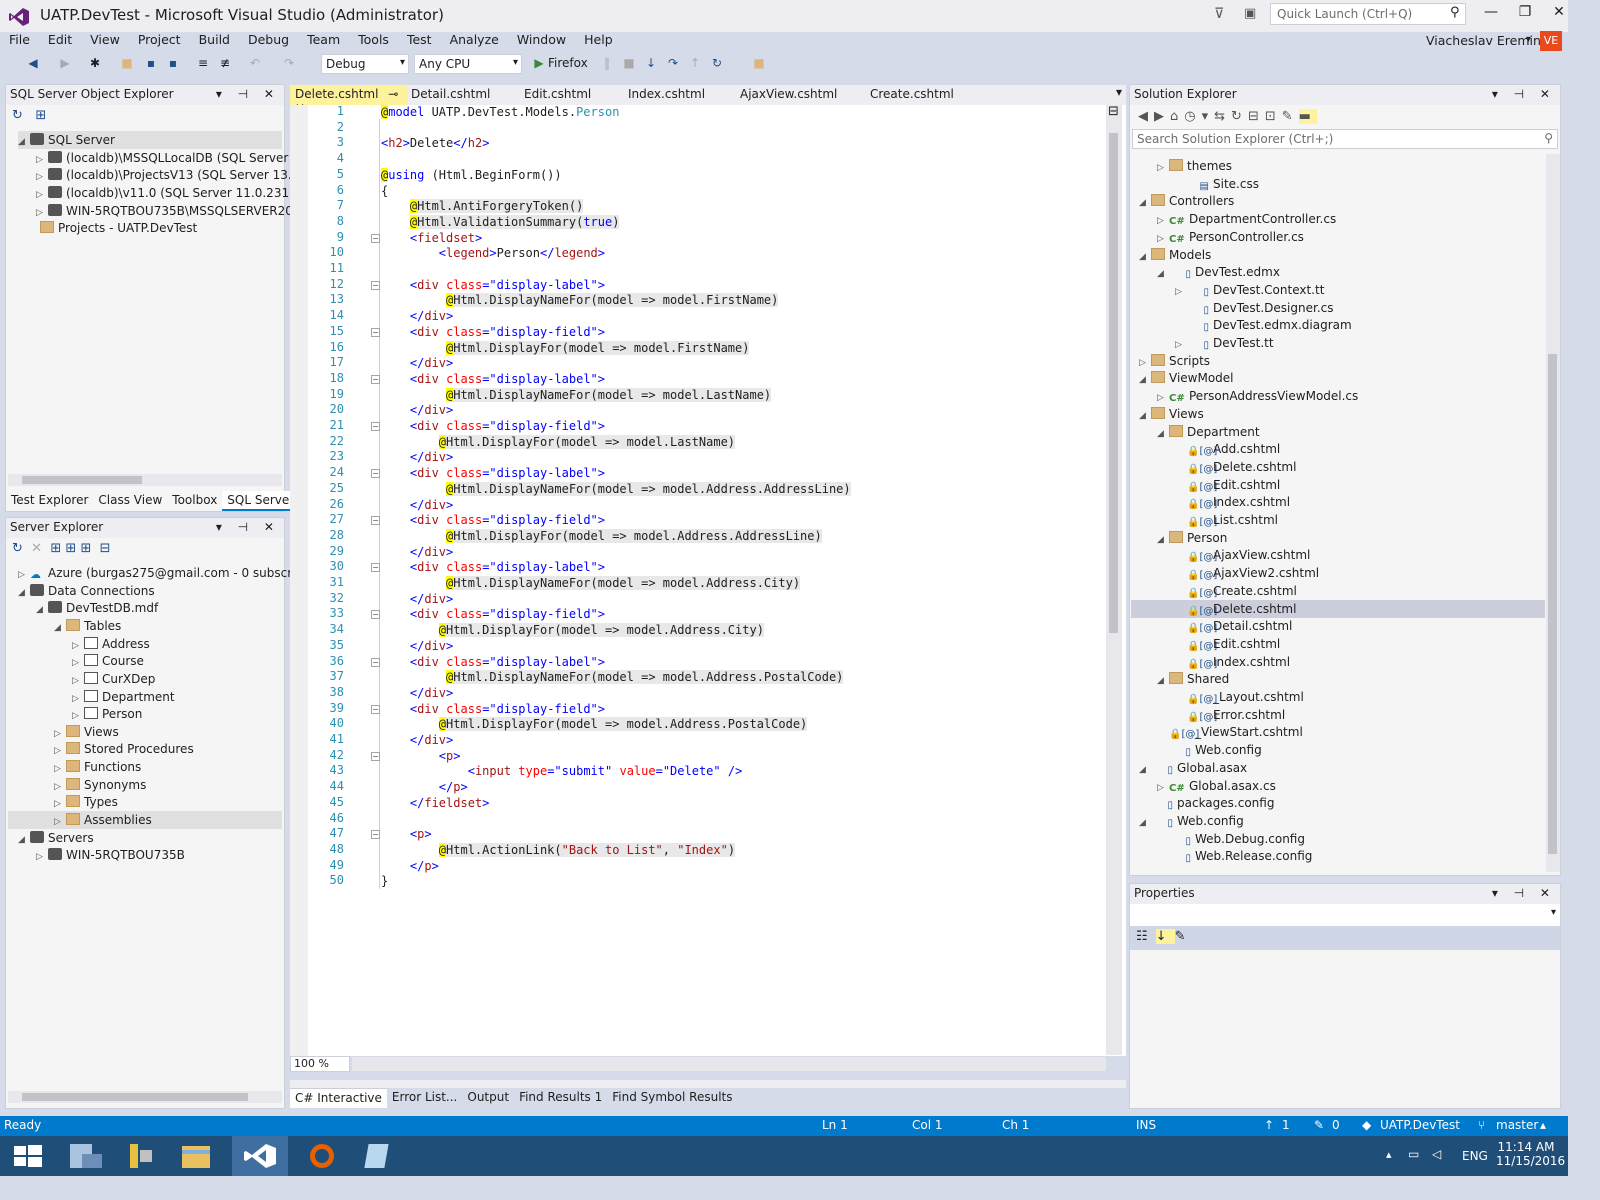  Describe the element at coordinates (1206, 803) in the screenshot. I see `solution-item: ▯ packages.config` at that location.